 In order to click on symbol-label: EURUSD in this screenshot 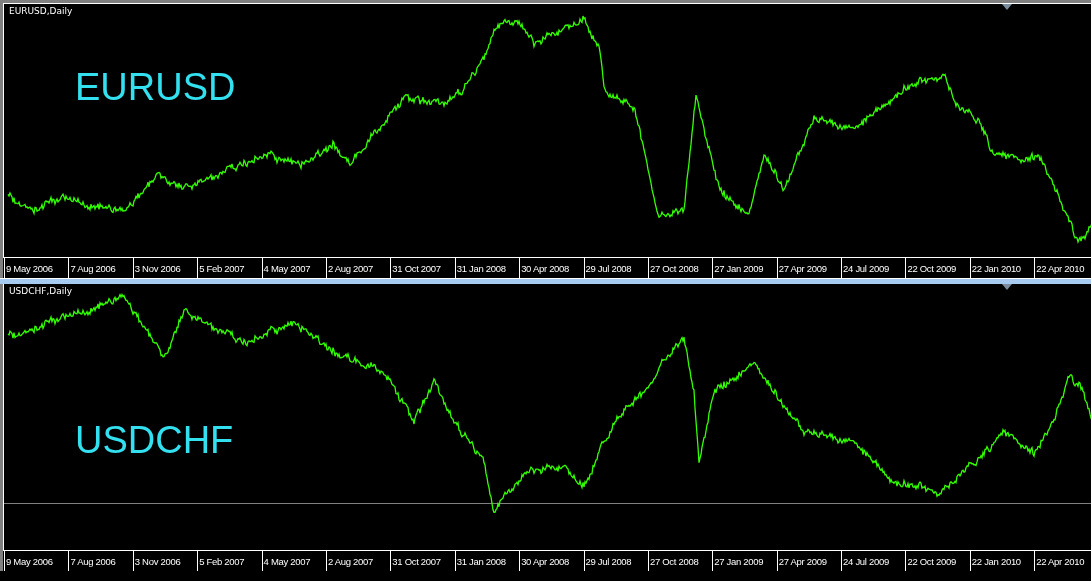, I will do `click(155, 87)`.